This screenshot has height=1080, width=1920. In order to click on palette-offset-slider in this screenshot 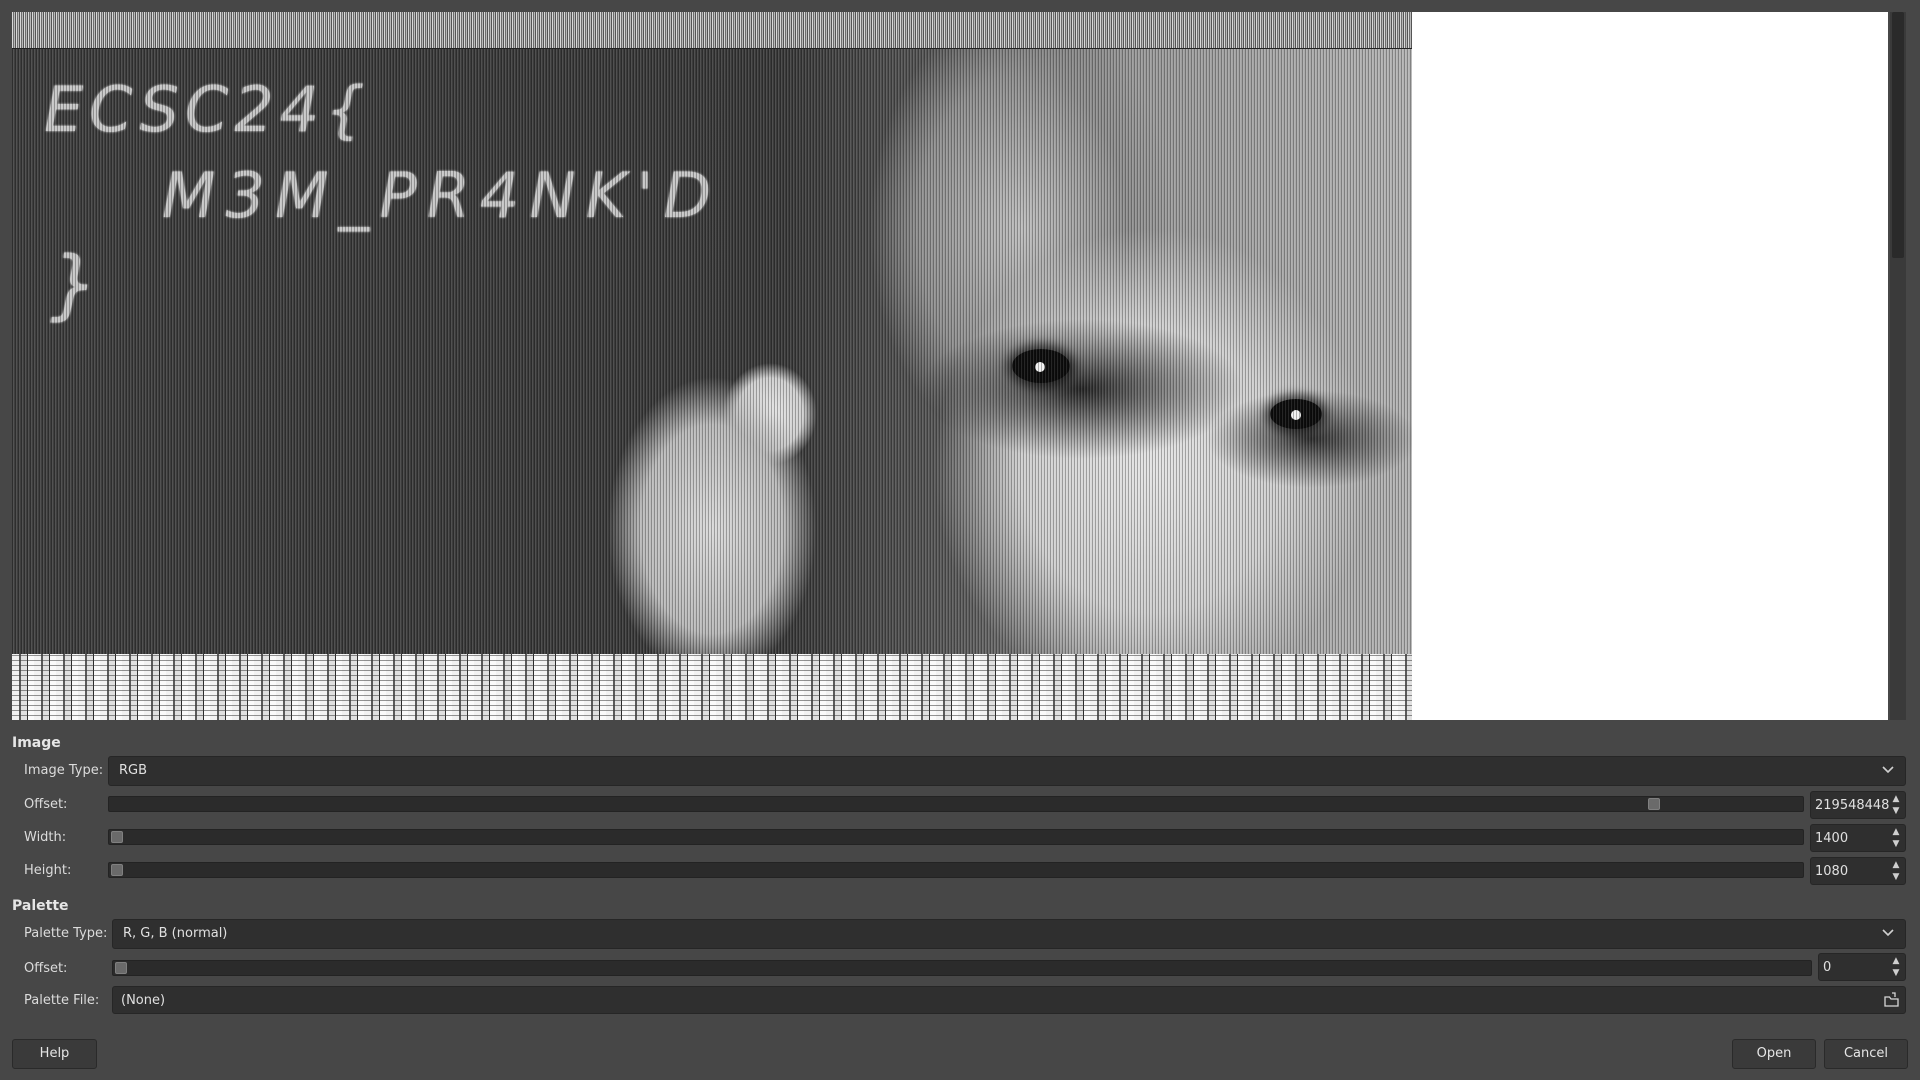, I will do `click(962, 968)`.